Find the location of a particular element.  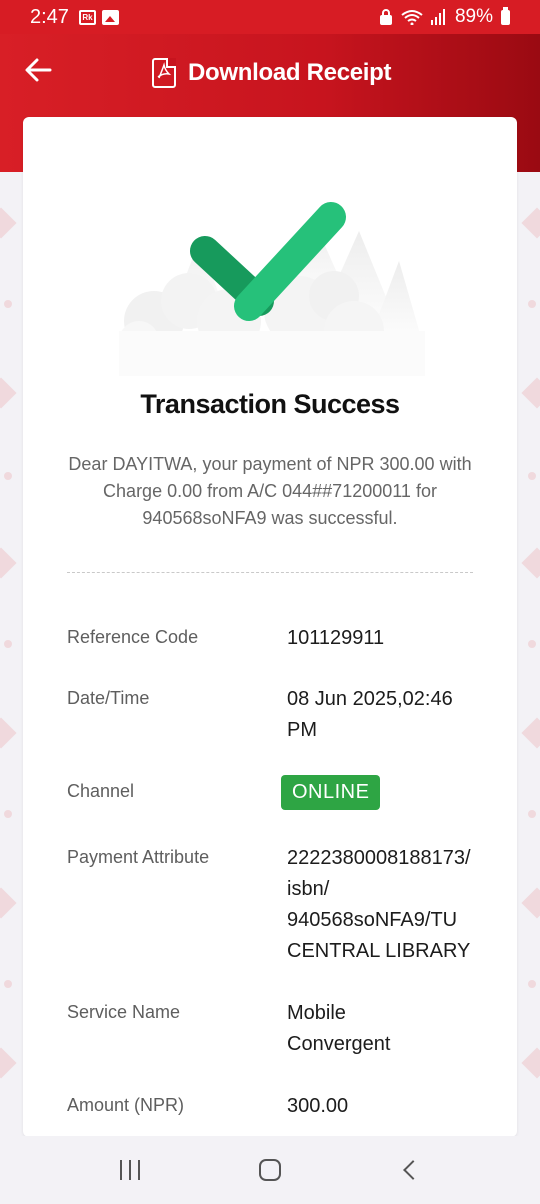

detail-label: Payment Attribute is located at coordinates (138, 857).